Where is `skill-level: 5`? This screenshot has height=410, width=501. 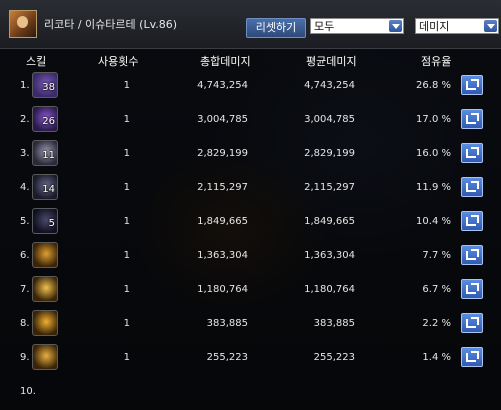 skill-level: 5 is located at coordinates (51, 223).